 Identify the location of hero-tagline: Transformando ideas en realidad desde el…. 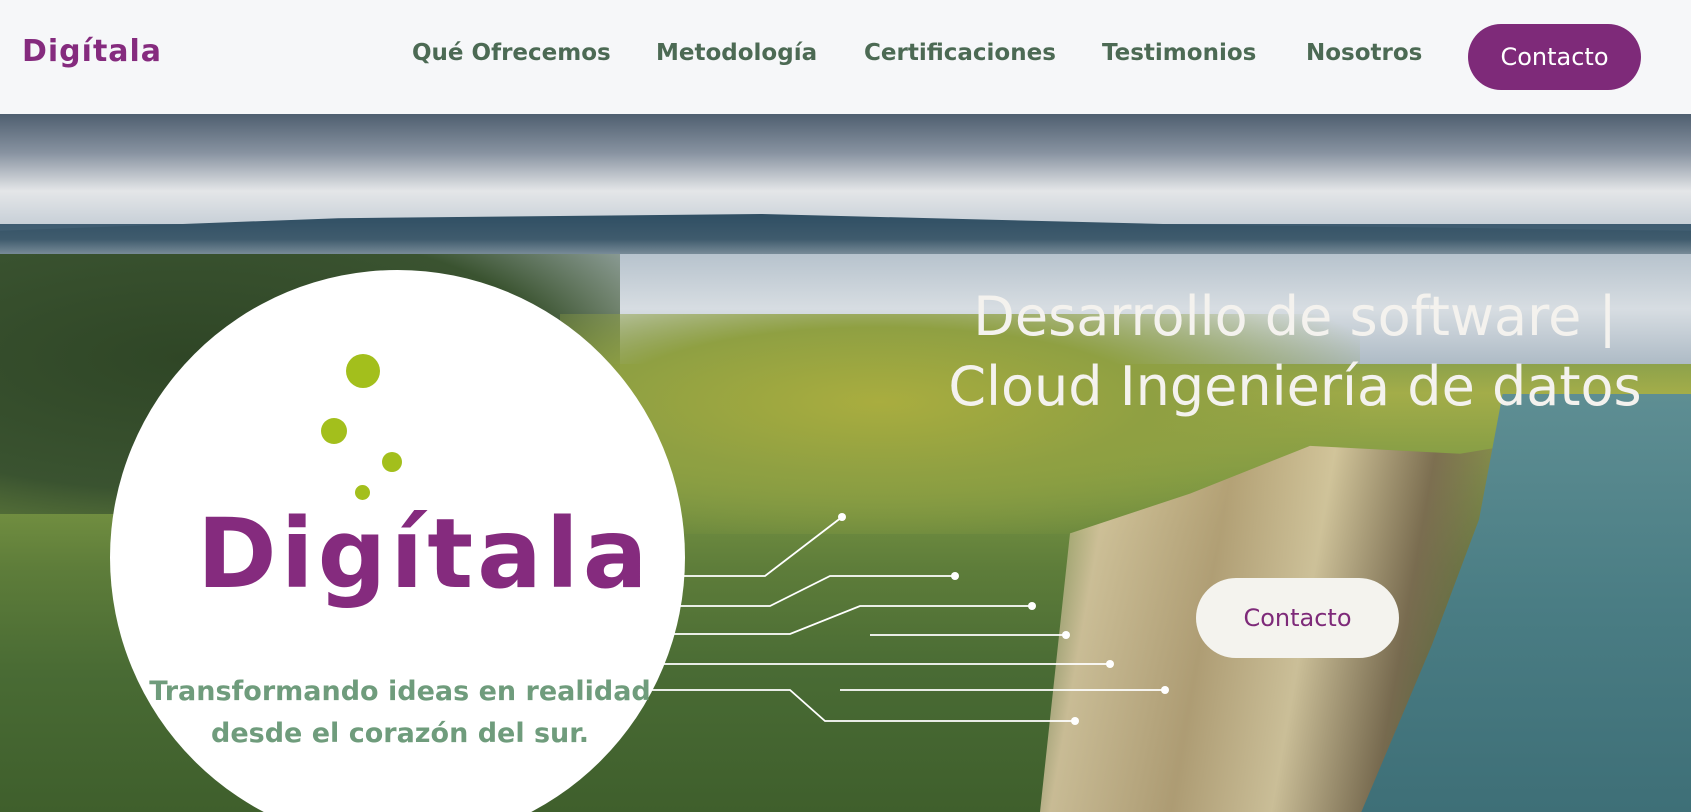
(400, 712).